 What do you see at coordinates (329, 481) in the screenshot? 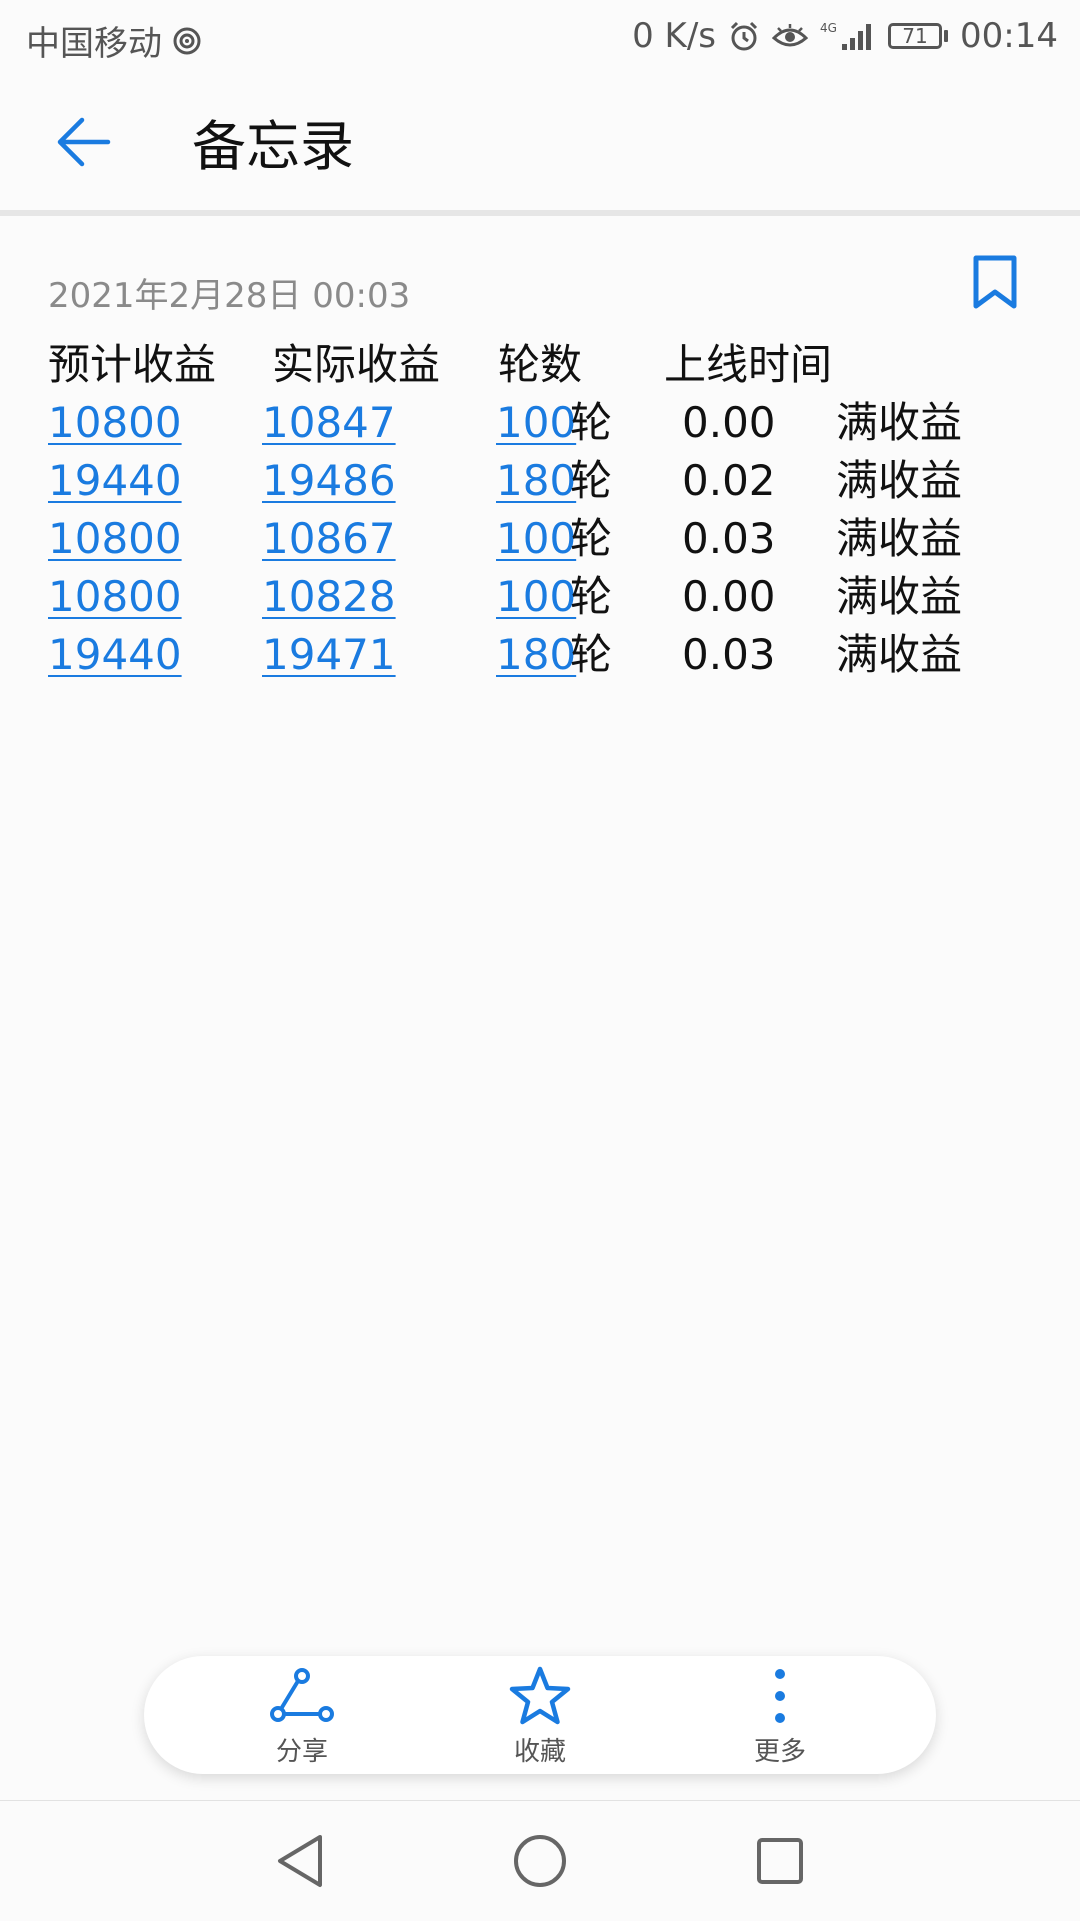
I see `actual-value-link: 19486` at bounding box center [329, 481].